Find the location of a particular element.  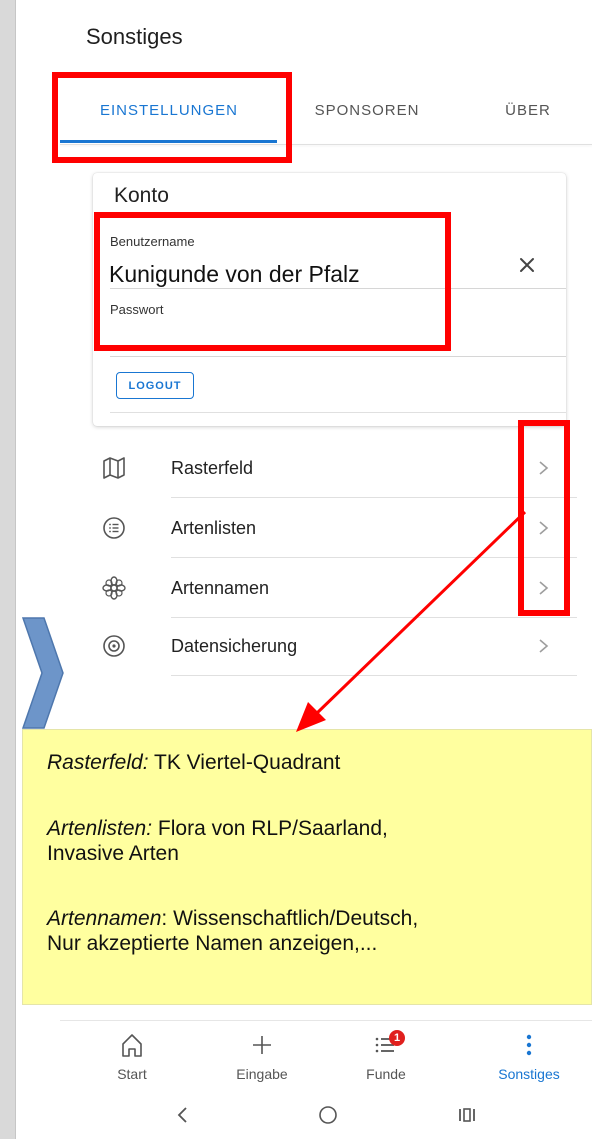

callout-value: : Wissenschaftlich/Deutsch, is located at coordinates (290, 918).